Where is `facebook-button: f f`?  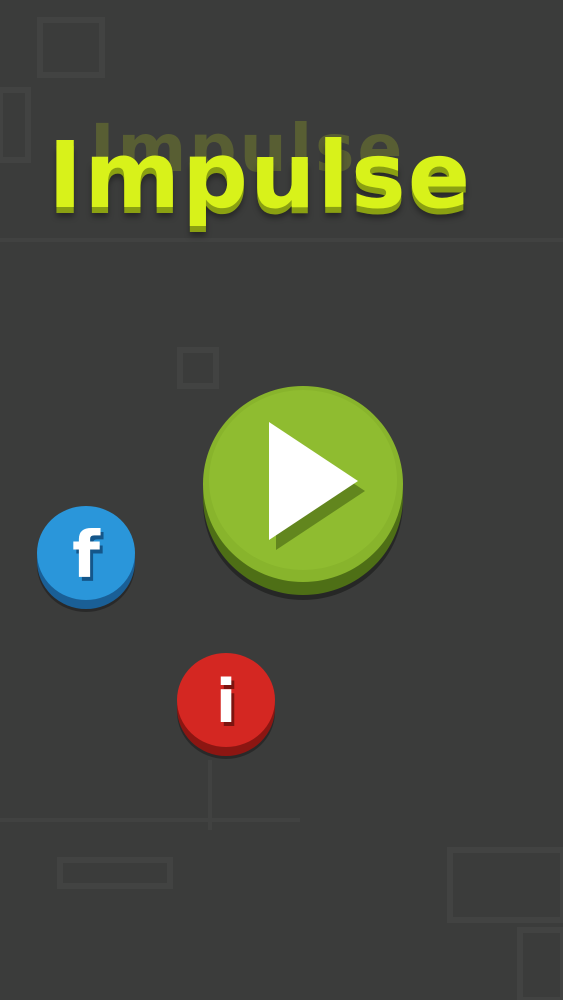 facebook-button: f f is located at coordinates (86, 560).